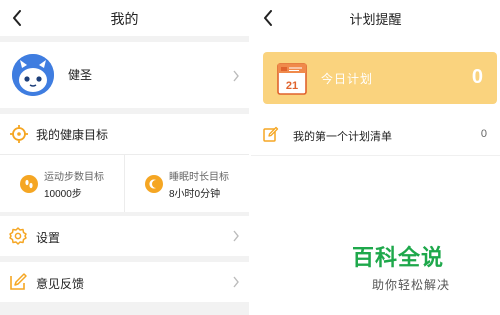  Describe the element at coordinates (124, 75) in the screenshot. I see `profile-card: 健圣` at that location.